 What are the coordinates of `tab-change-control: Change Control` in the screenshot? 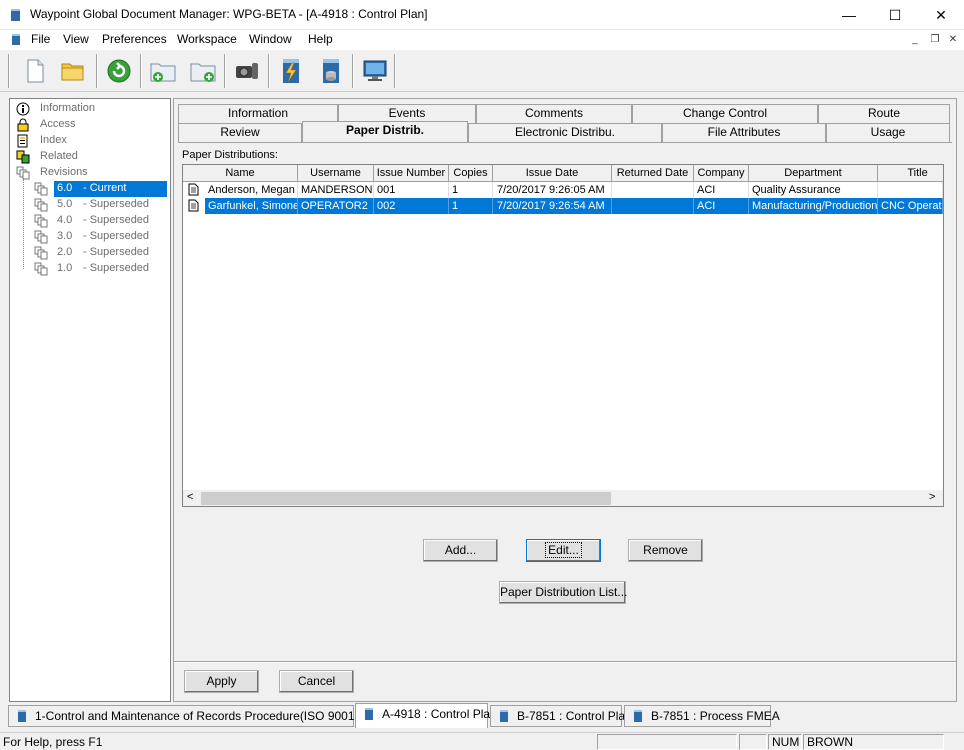 It's located at (725, 113).